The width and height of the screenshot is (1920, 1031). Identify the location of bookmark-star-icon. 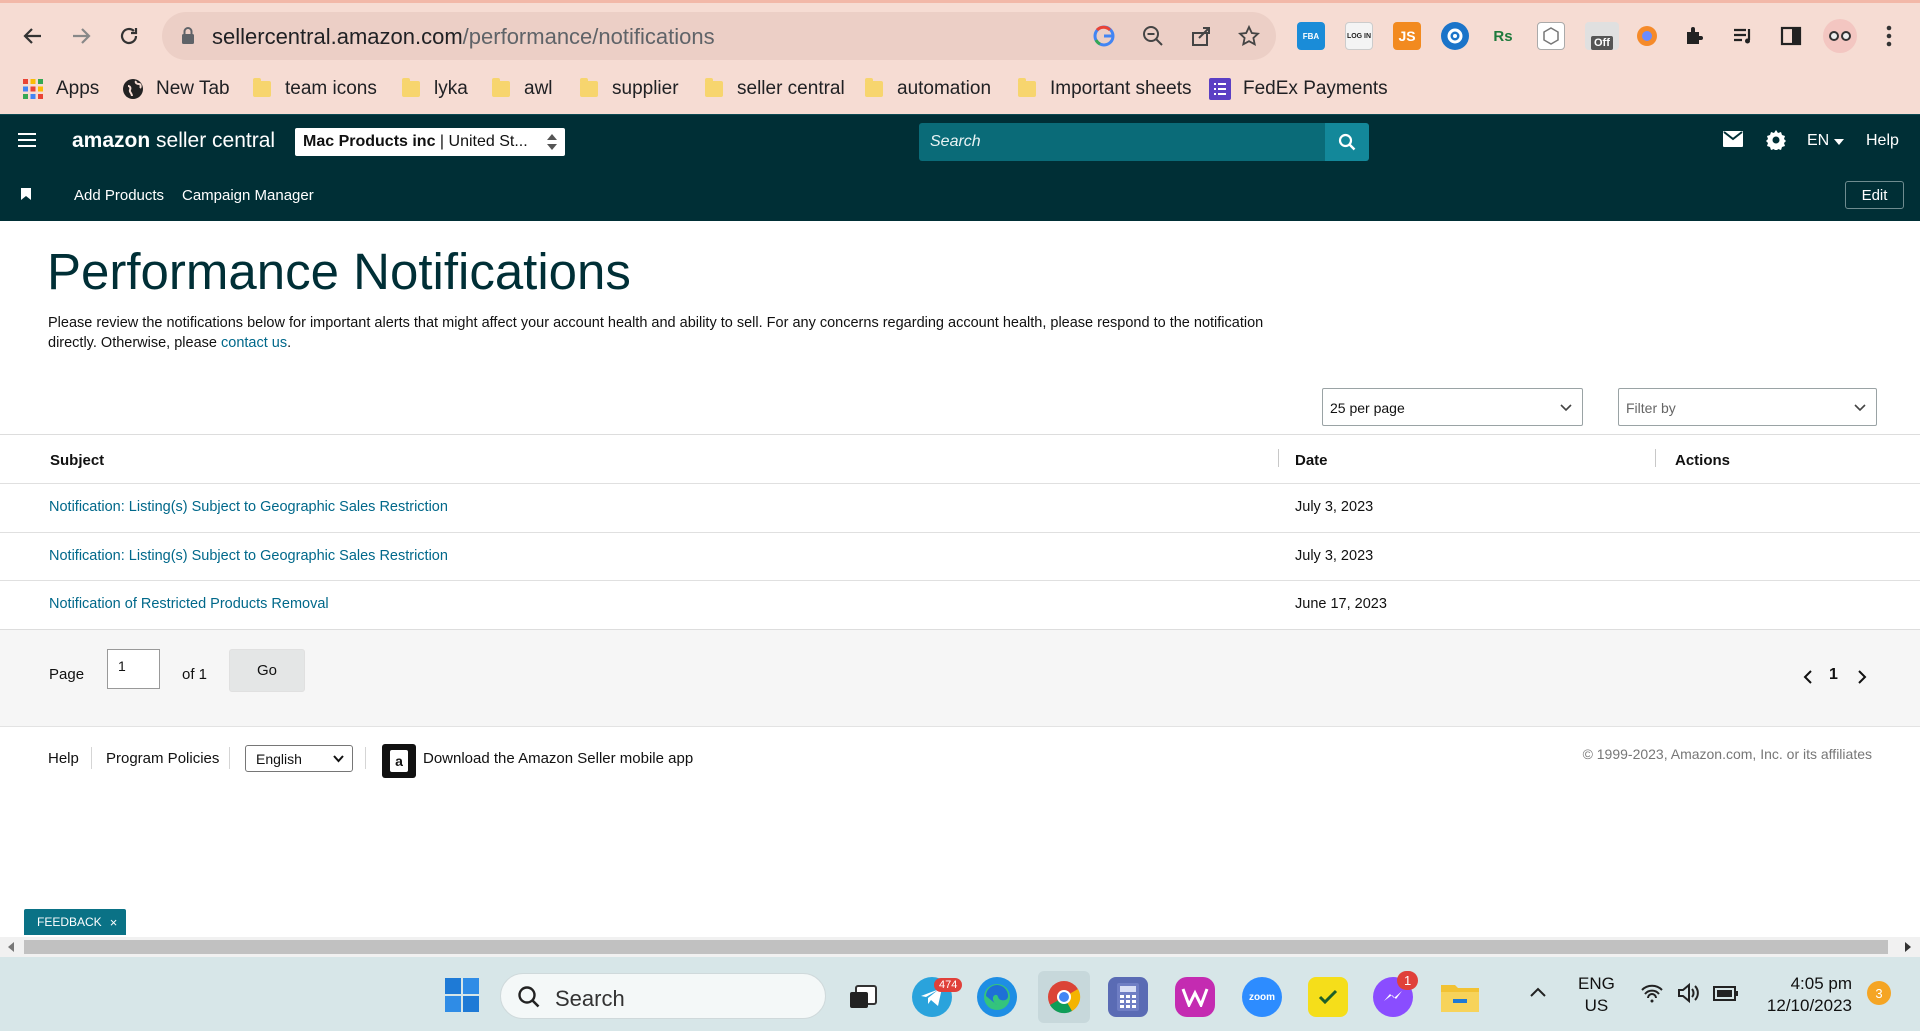
(1249, 36).